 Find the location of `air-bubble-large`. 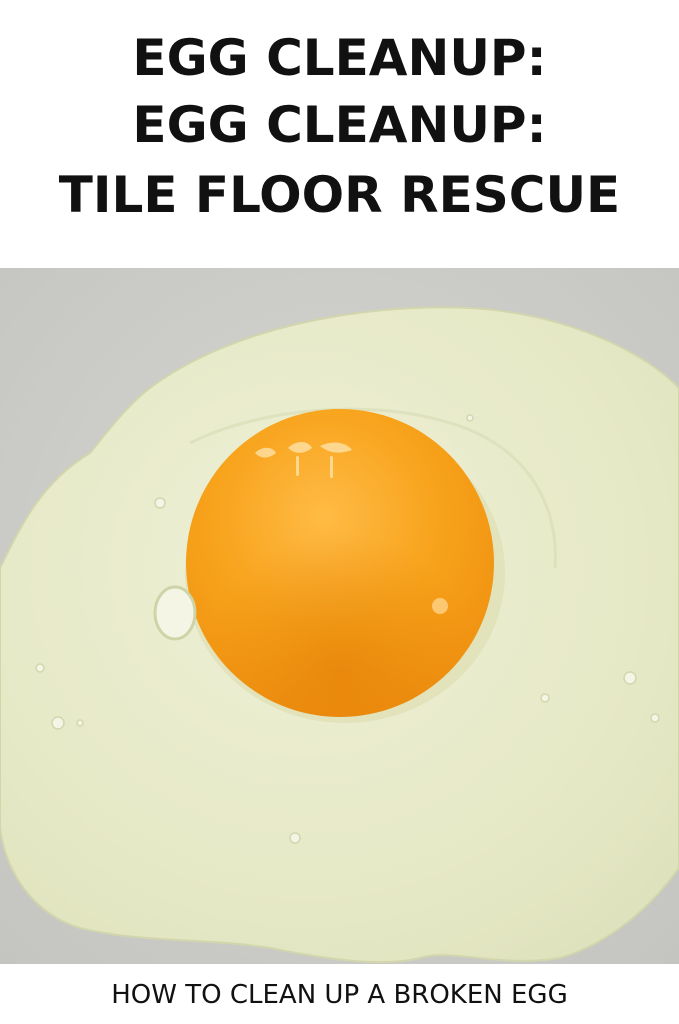

air-bubble-large is located at coordinates (175, 613).